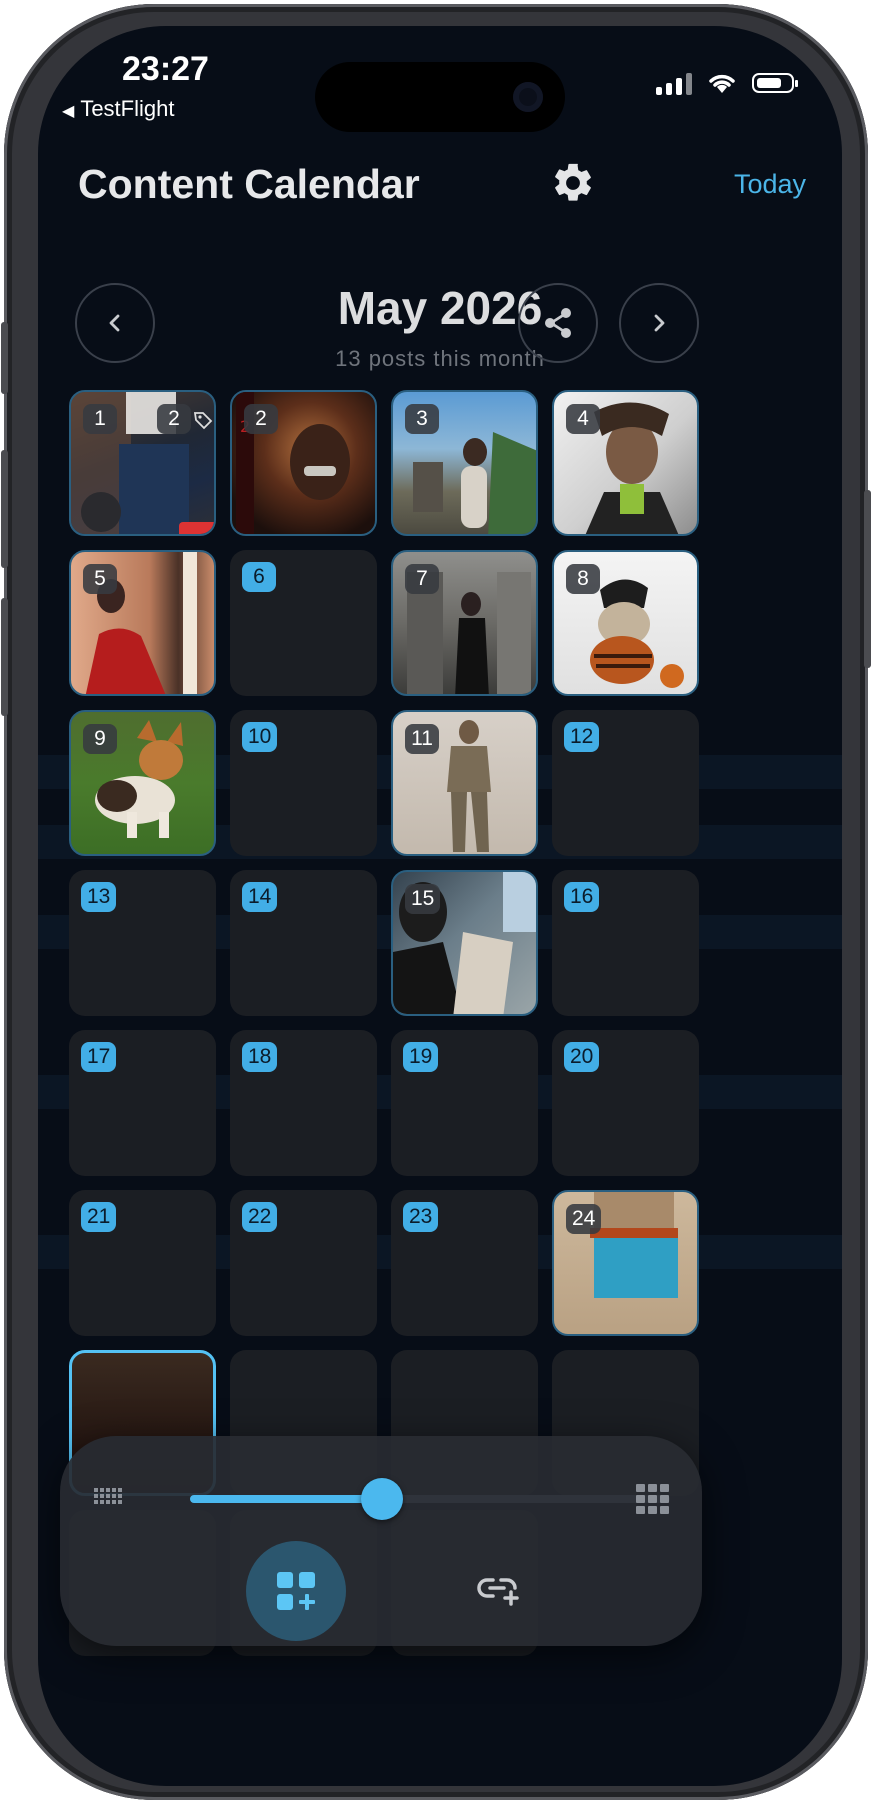 Image resolution: width=872 pixels, height=1804 pixels. What do you see at coordinates (430, 1499) in the screenshot?
I see `grid-size-slider` at bounding box center [430, 1499].